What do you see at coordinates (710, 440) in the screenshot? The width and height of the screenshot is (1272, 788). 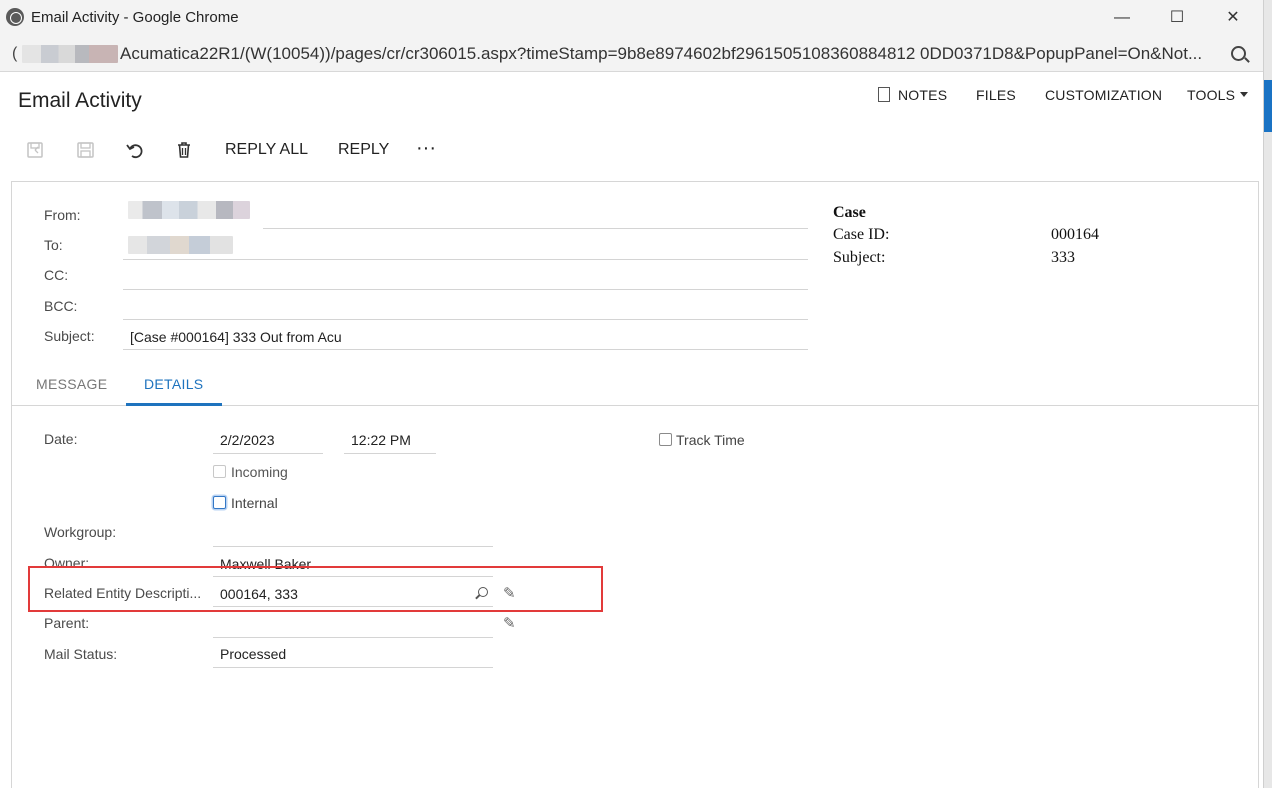 I see `track-time-label: Track Time` at bounding box center [710, 440].